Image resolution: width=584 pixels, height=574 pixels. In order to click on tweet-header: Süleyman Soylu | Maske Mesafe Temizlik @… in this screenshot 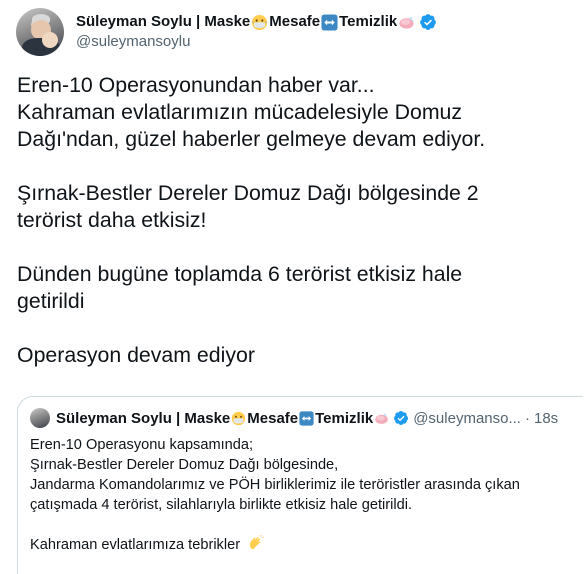, I will do `click(226, 32)`.